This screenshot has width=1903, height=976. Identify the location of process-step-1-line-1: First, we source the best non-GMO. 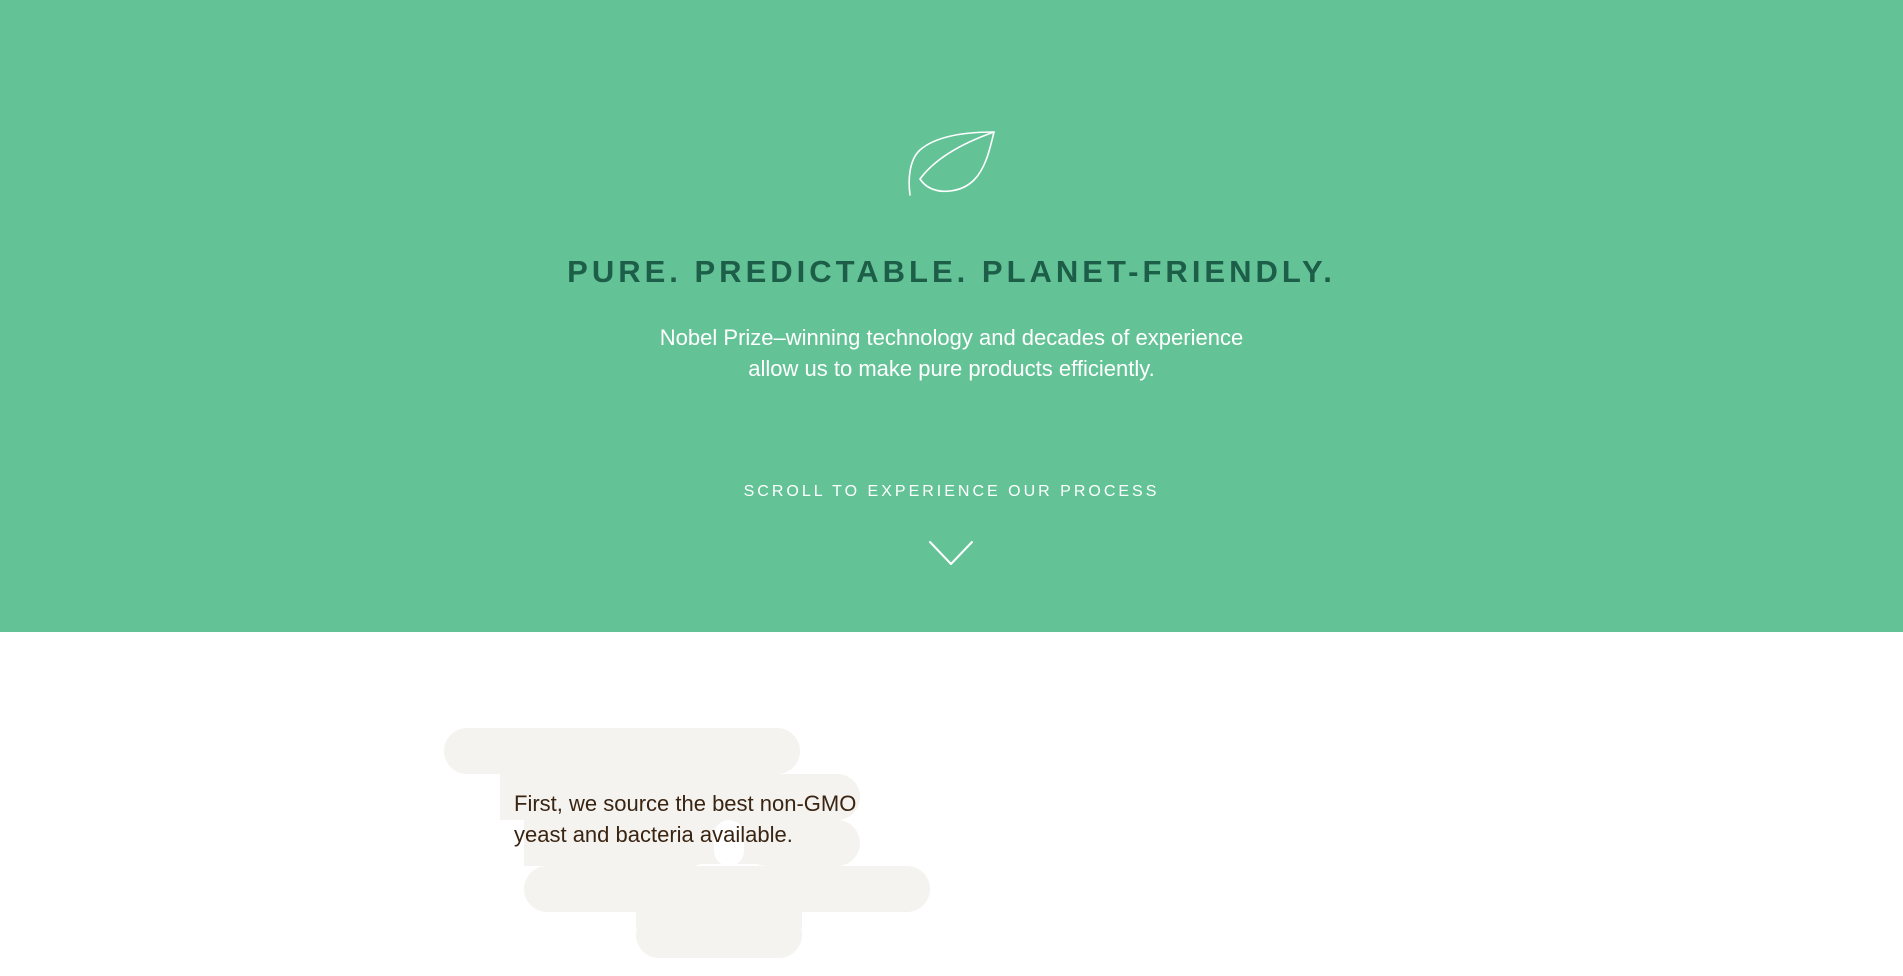
(685, 803).